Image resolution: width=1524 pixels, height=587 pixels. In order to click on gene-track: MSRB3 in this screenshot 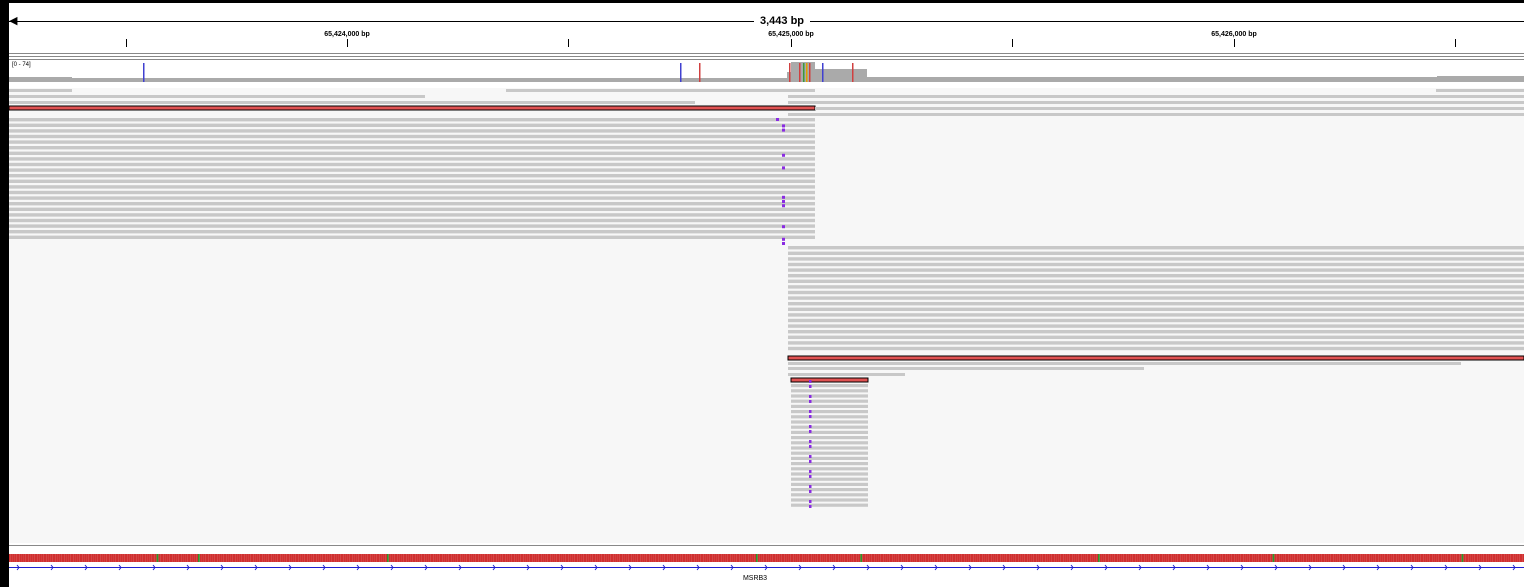, I will do `click(766, 573)`.